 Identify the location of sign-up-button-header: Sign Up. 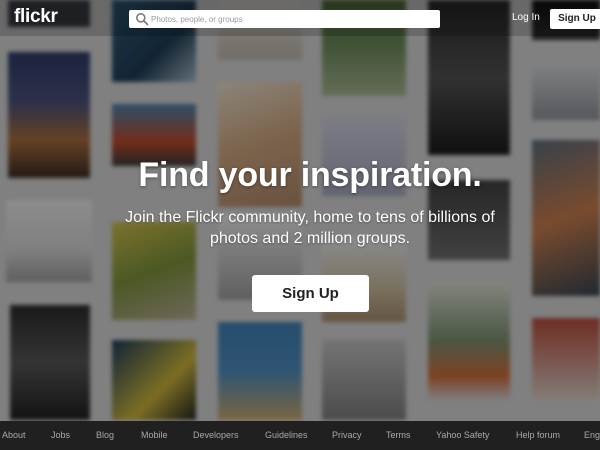
(575, 19).